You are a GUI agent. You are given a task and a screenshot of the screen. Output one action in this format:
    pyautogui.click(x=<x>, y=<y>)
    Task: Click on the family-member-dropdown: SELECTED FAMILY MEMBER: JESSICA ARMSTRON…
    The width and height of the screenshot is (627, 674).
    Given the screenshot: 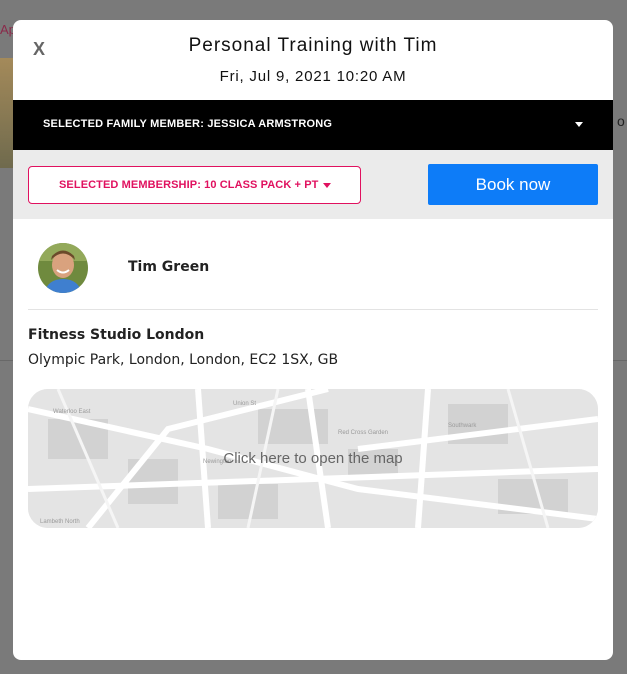 What is the action you would take?
    pyautogui.click(x=313, y=125)
    